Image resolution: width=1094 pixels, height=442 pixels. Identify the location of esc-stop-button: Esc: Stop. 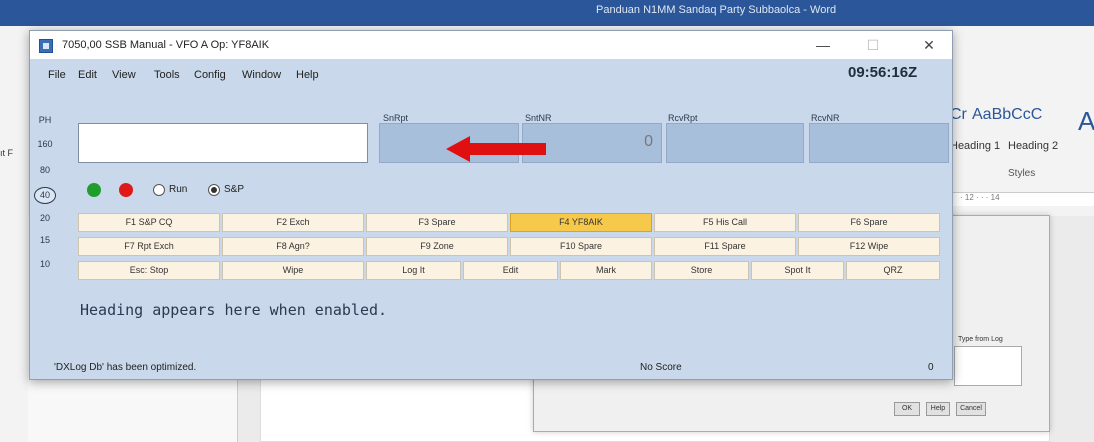
(149, 270).